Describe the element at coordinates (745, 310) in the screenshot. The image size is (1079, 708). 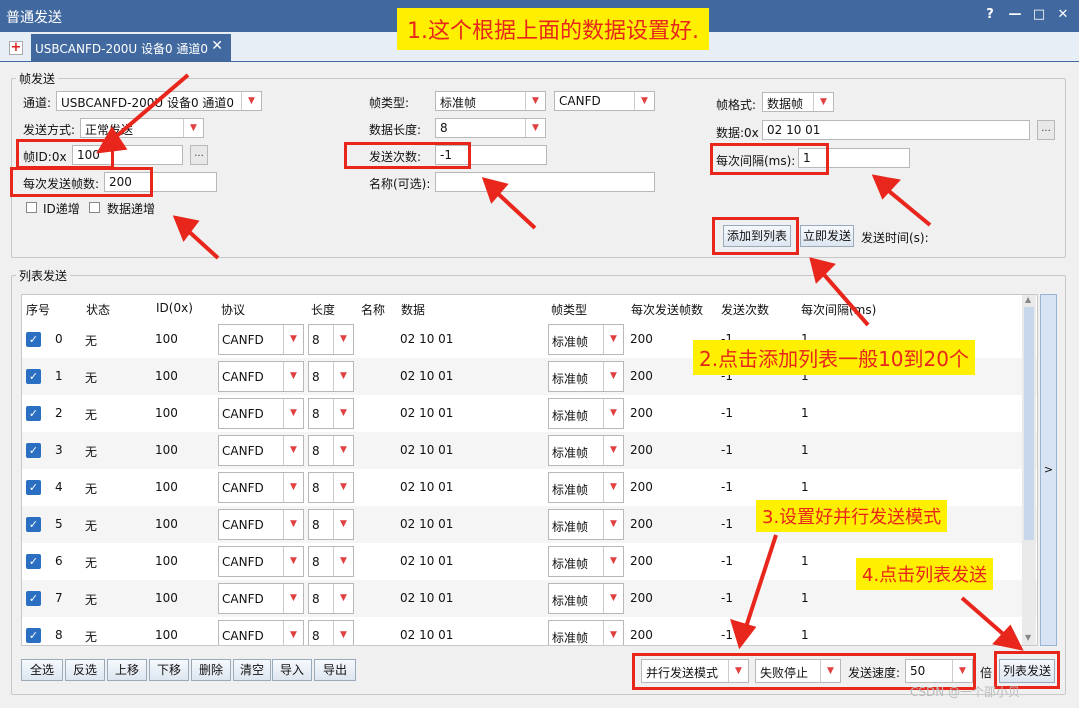
I see `column-header: 发送次数` at that location.